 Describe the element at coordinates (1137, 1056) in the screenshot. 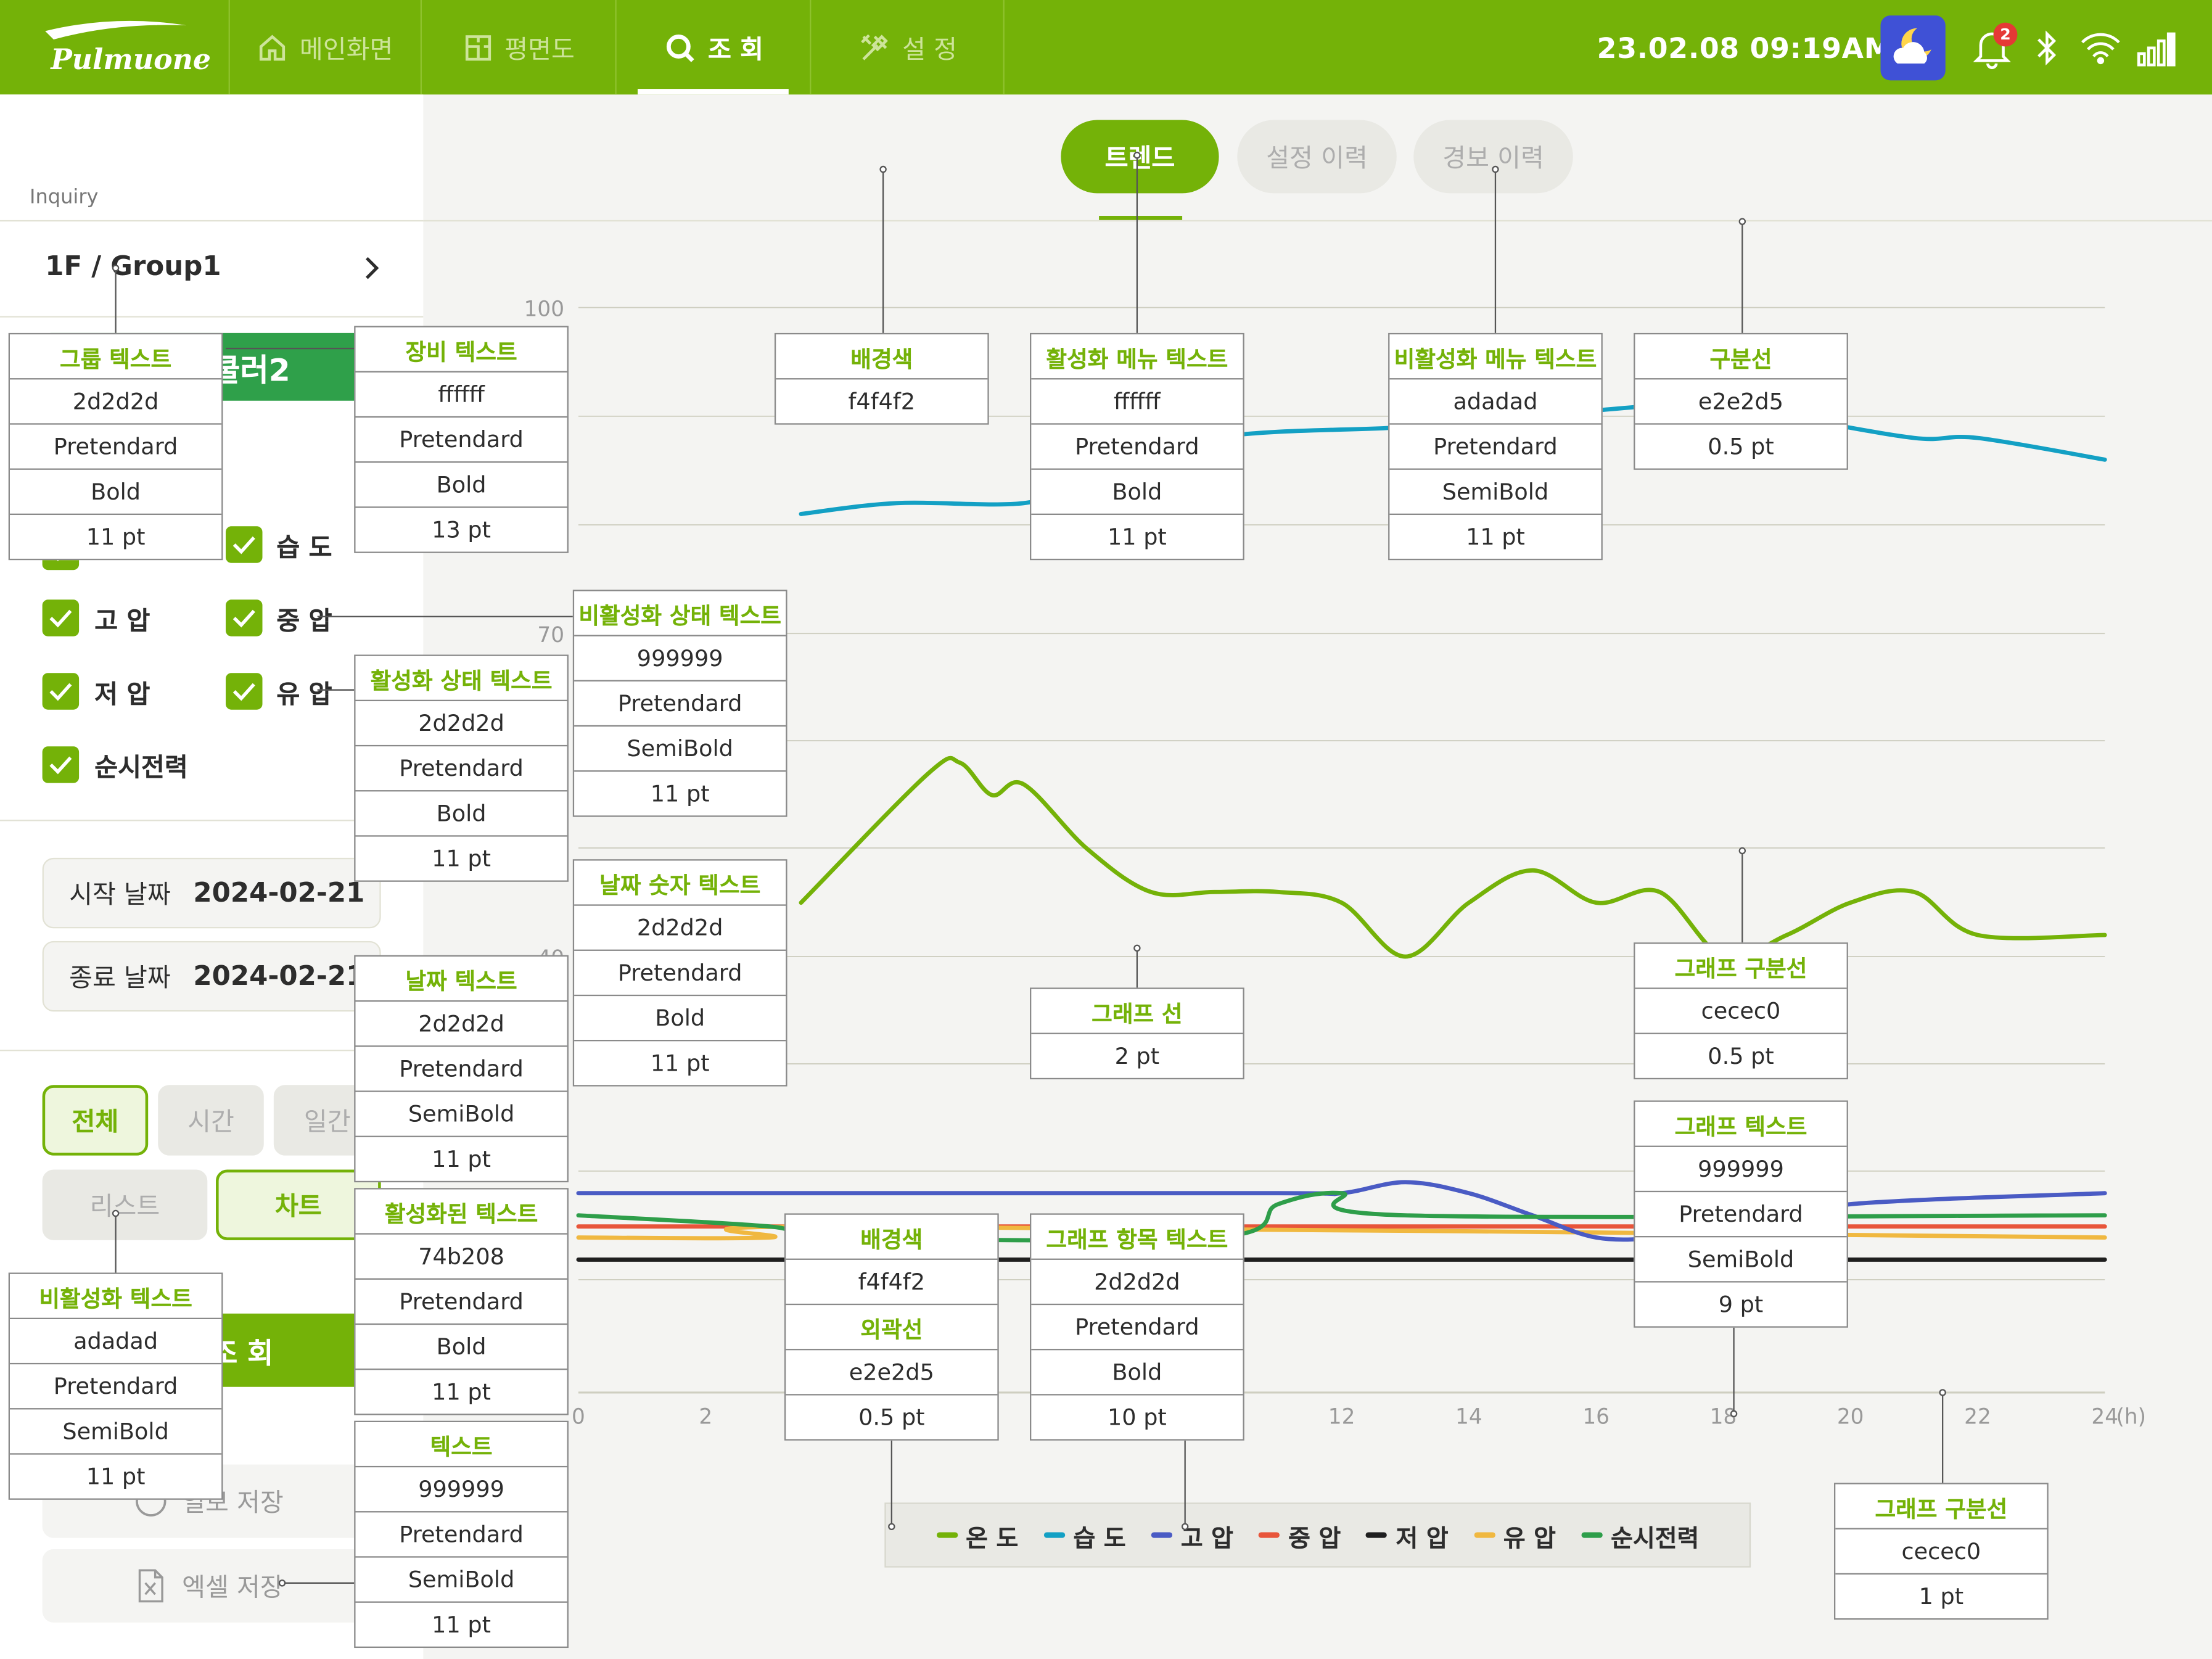

I see `annotation-value: 2 pt` at that location.